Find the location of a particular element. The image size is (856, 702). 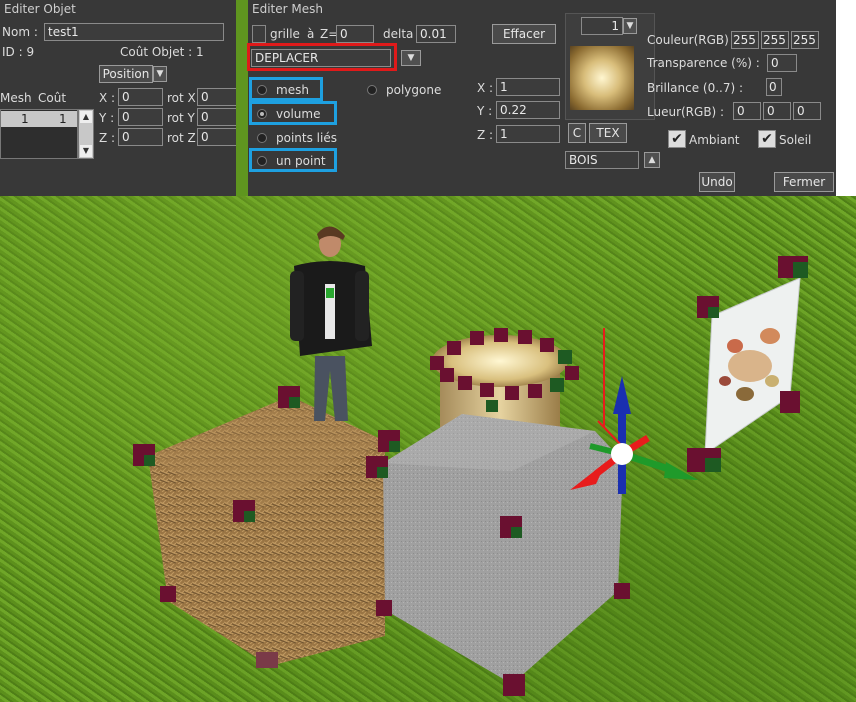

id-label: ID : 9 is located at coordinates (18, 52).